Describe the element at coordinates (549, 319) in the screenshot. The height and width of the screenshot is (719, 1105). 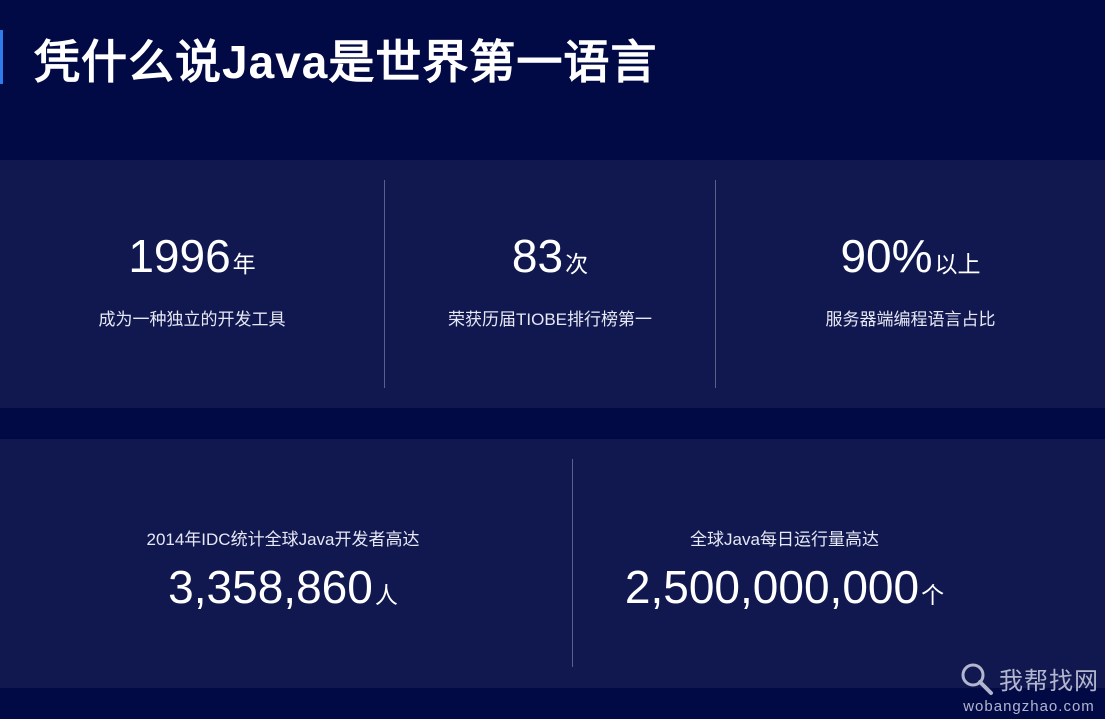
I see `stat-description: 荣获历届TIOBE排行榜第一` at that location.